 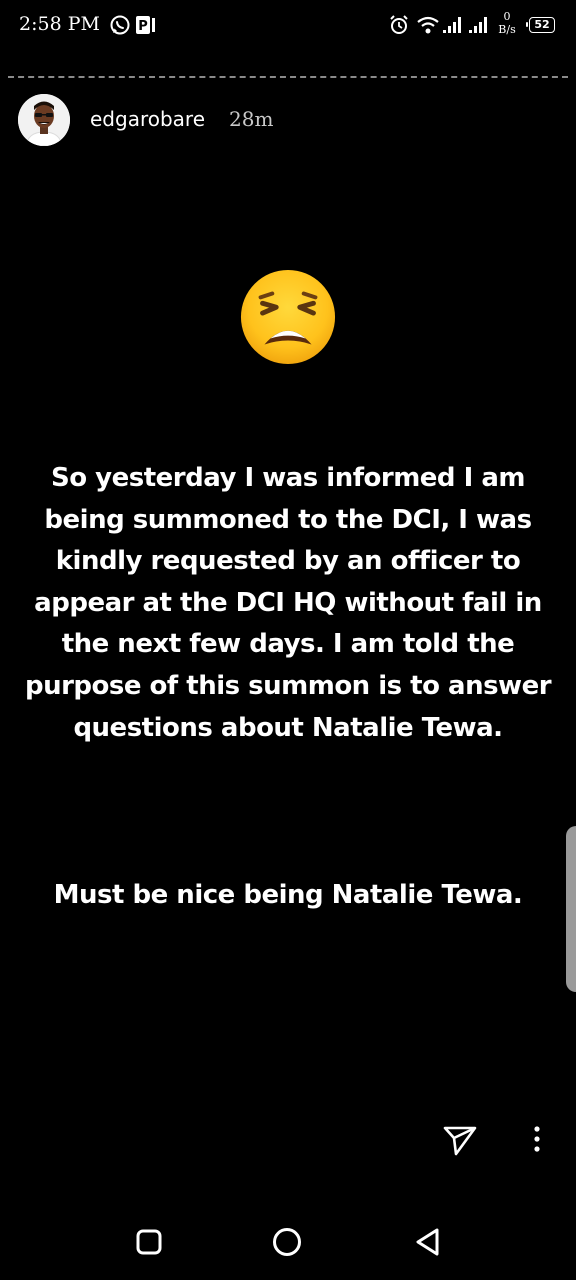 I want to click on story-text-line: appear at the DCI HQ without fail in, so click(x=288, y=602).